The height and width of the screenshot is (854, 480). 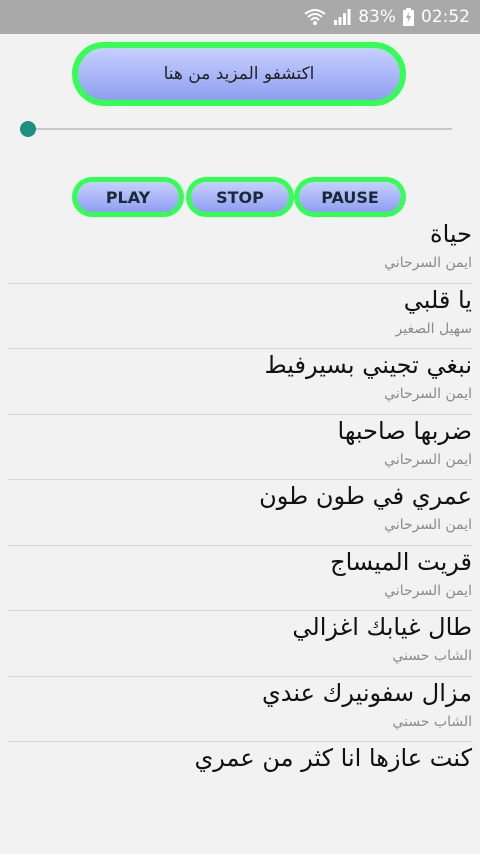 I want to click on song-artist, so click(x=240, y=776).